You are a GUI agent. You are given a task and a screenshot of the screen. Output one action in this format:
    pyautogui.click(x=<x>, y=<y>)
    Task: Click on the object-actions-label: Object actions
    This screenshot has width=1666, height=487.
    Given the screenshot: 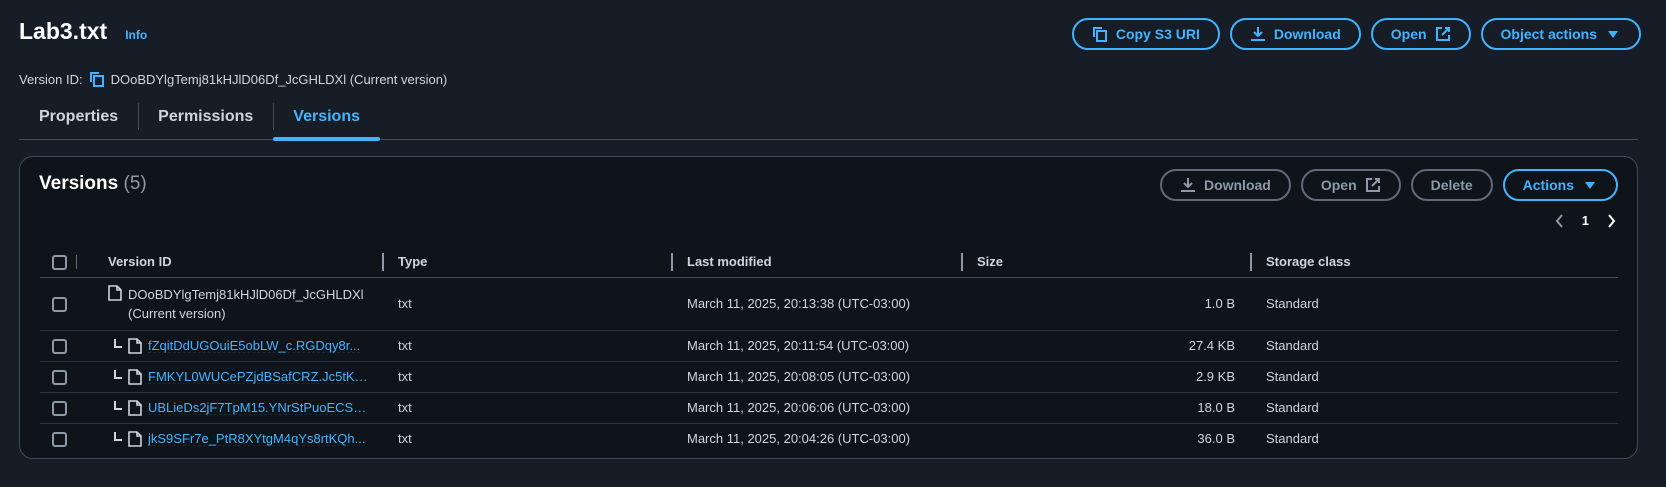 What is the action you would take?
    pyautogui.click(x=1548, y=34)
    